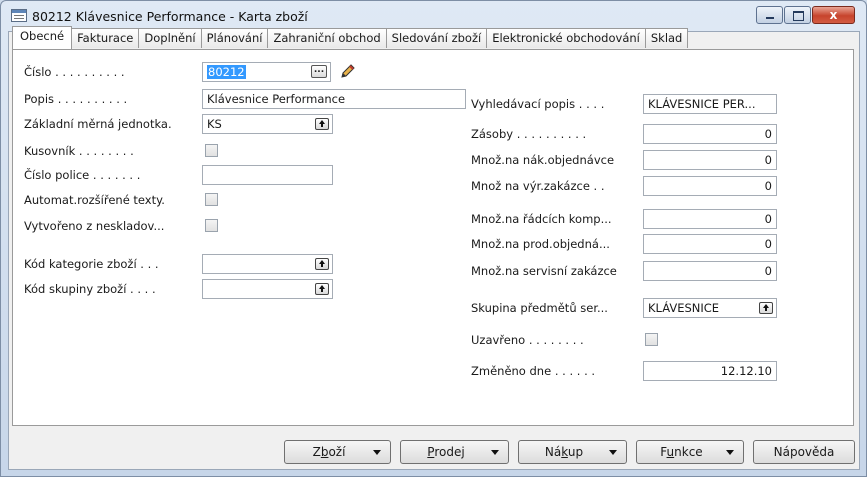  What do you see at coordinates (98, 124) in the screenshot?
I see `jednotka-label: Základní měrná jednotka.` at bounding box center [98, 124].